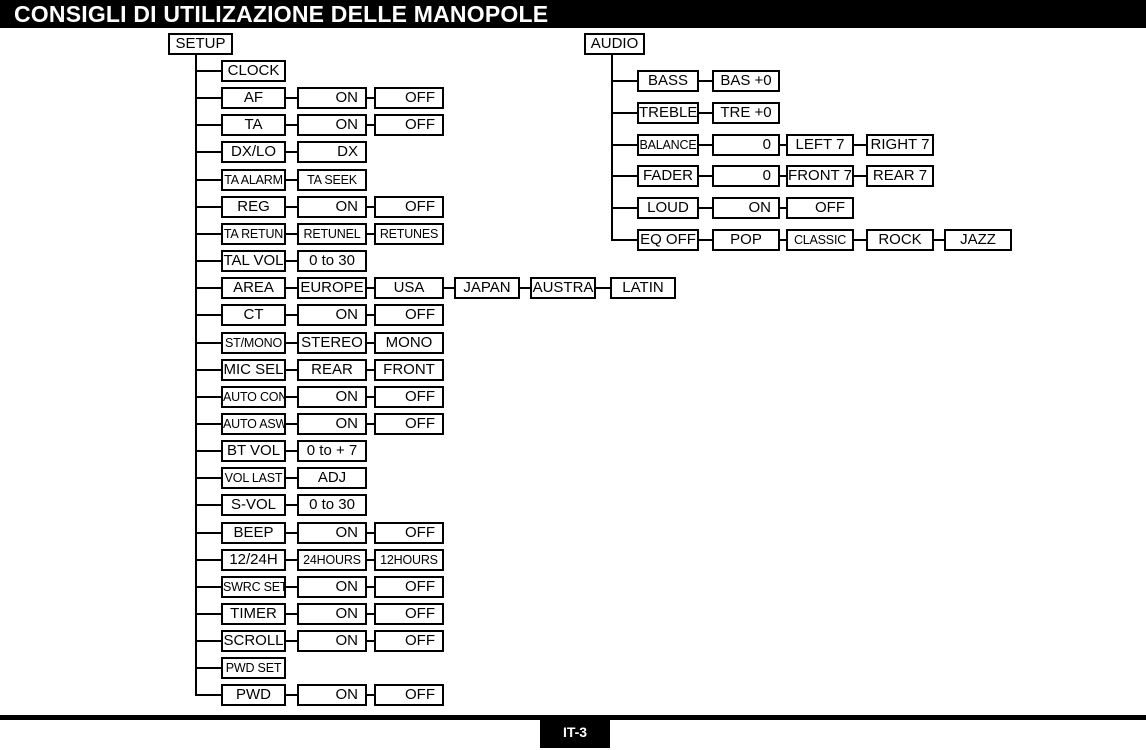 The width and height of the screenshot is (1146, 750). What do you see at coordinates (332, 343) in the screenshot?
I see `menu-value-stereo: STEREO` at bounding box center [332, 343].